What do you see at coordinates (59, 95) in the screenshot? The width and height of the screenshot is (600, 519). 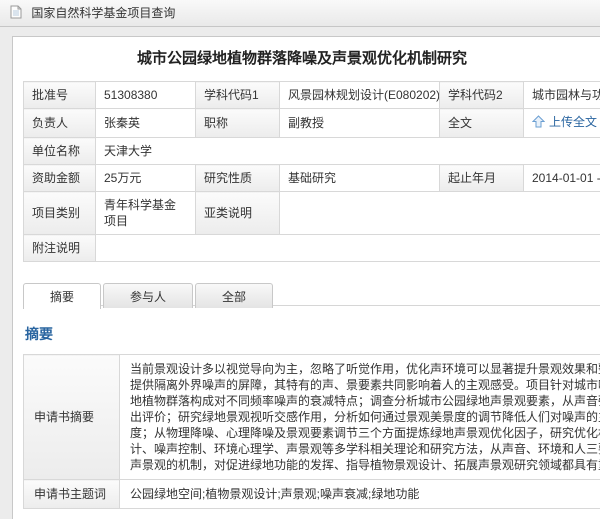 I see `field-label-approval: 批准号` at bounding box center [59, 95].